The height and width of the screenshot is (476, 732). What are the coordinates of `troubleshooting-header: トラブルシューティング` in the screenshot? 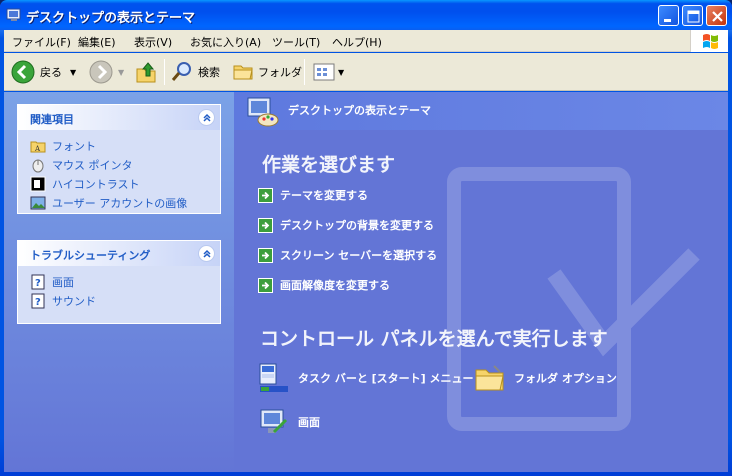 It's located at (119, 253).